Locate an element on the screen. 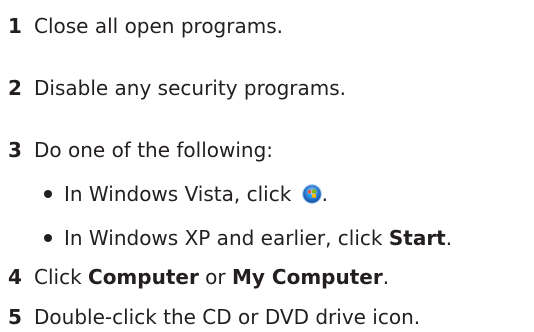  bold-my-computer: My Computer is located at coordinates (307, 277).